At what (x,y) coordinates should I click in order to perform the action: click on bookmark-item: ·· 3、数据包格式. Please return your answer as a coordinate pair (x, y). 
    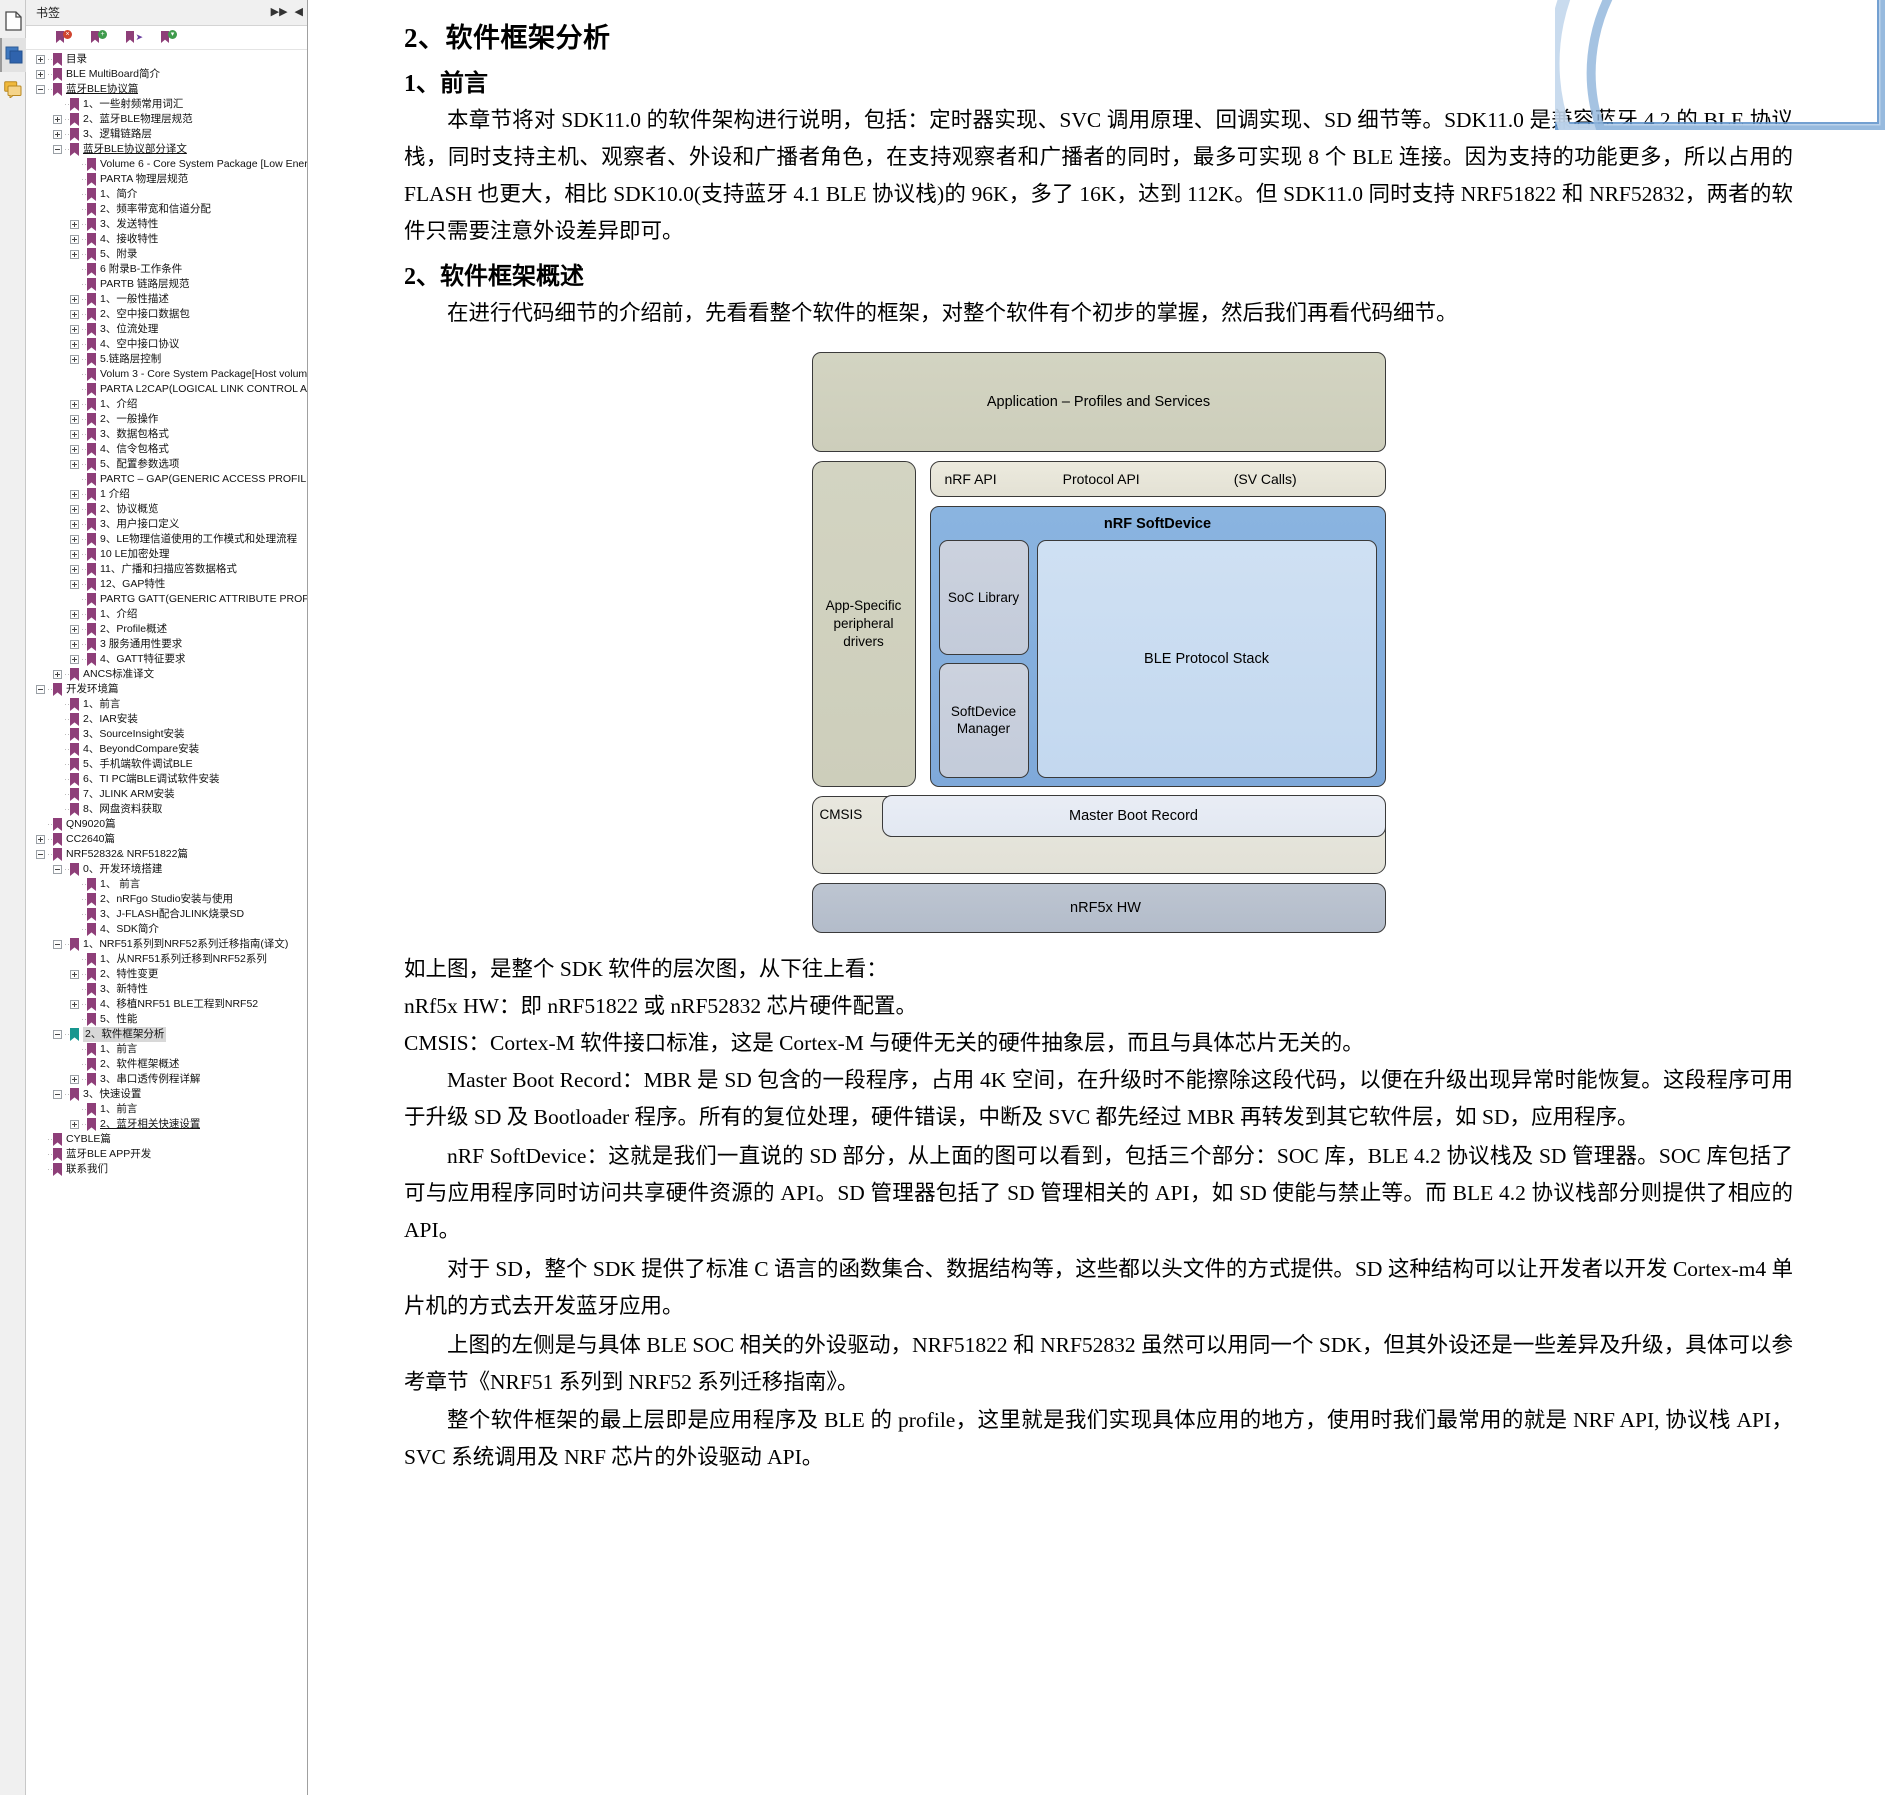
    Looking at the image, I should click on (166, 434).